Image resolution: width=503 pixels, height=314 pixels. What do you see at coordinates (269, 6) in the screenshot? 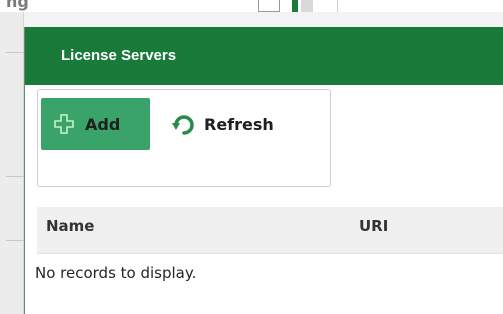
I see `background-tool-button` at bounding box center [269, 6].